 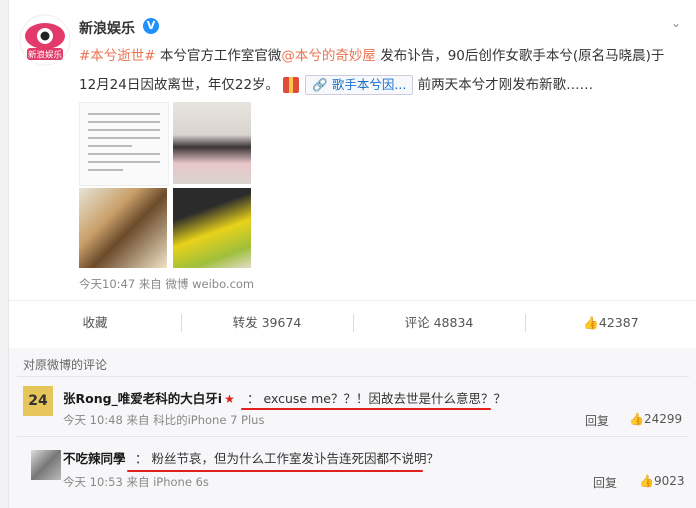 I want to click on commenter-avatar, so click(x=46, y=465).